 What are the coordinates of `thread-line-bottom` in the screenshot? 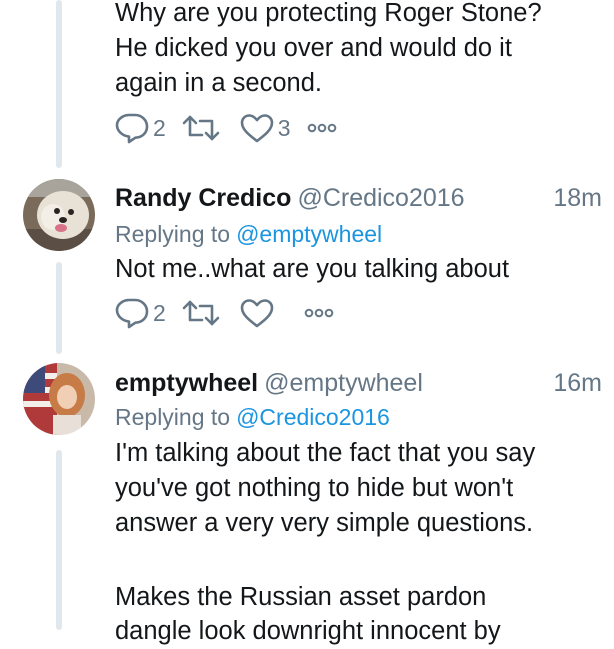 It's located at (59, 540).